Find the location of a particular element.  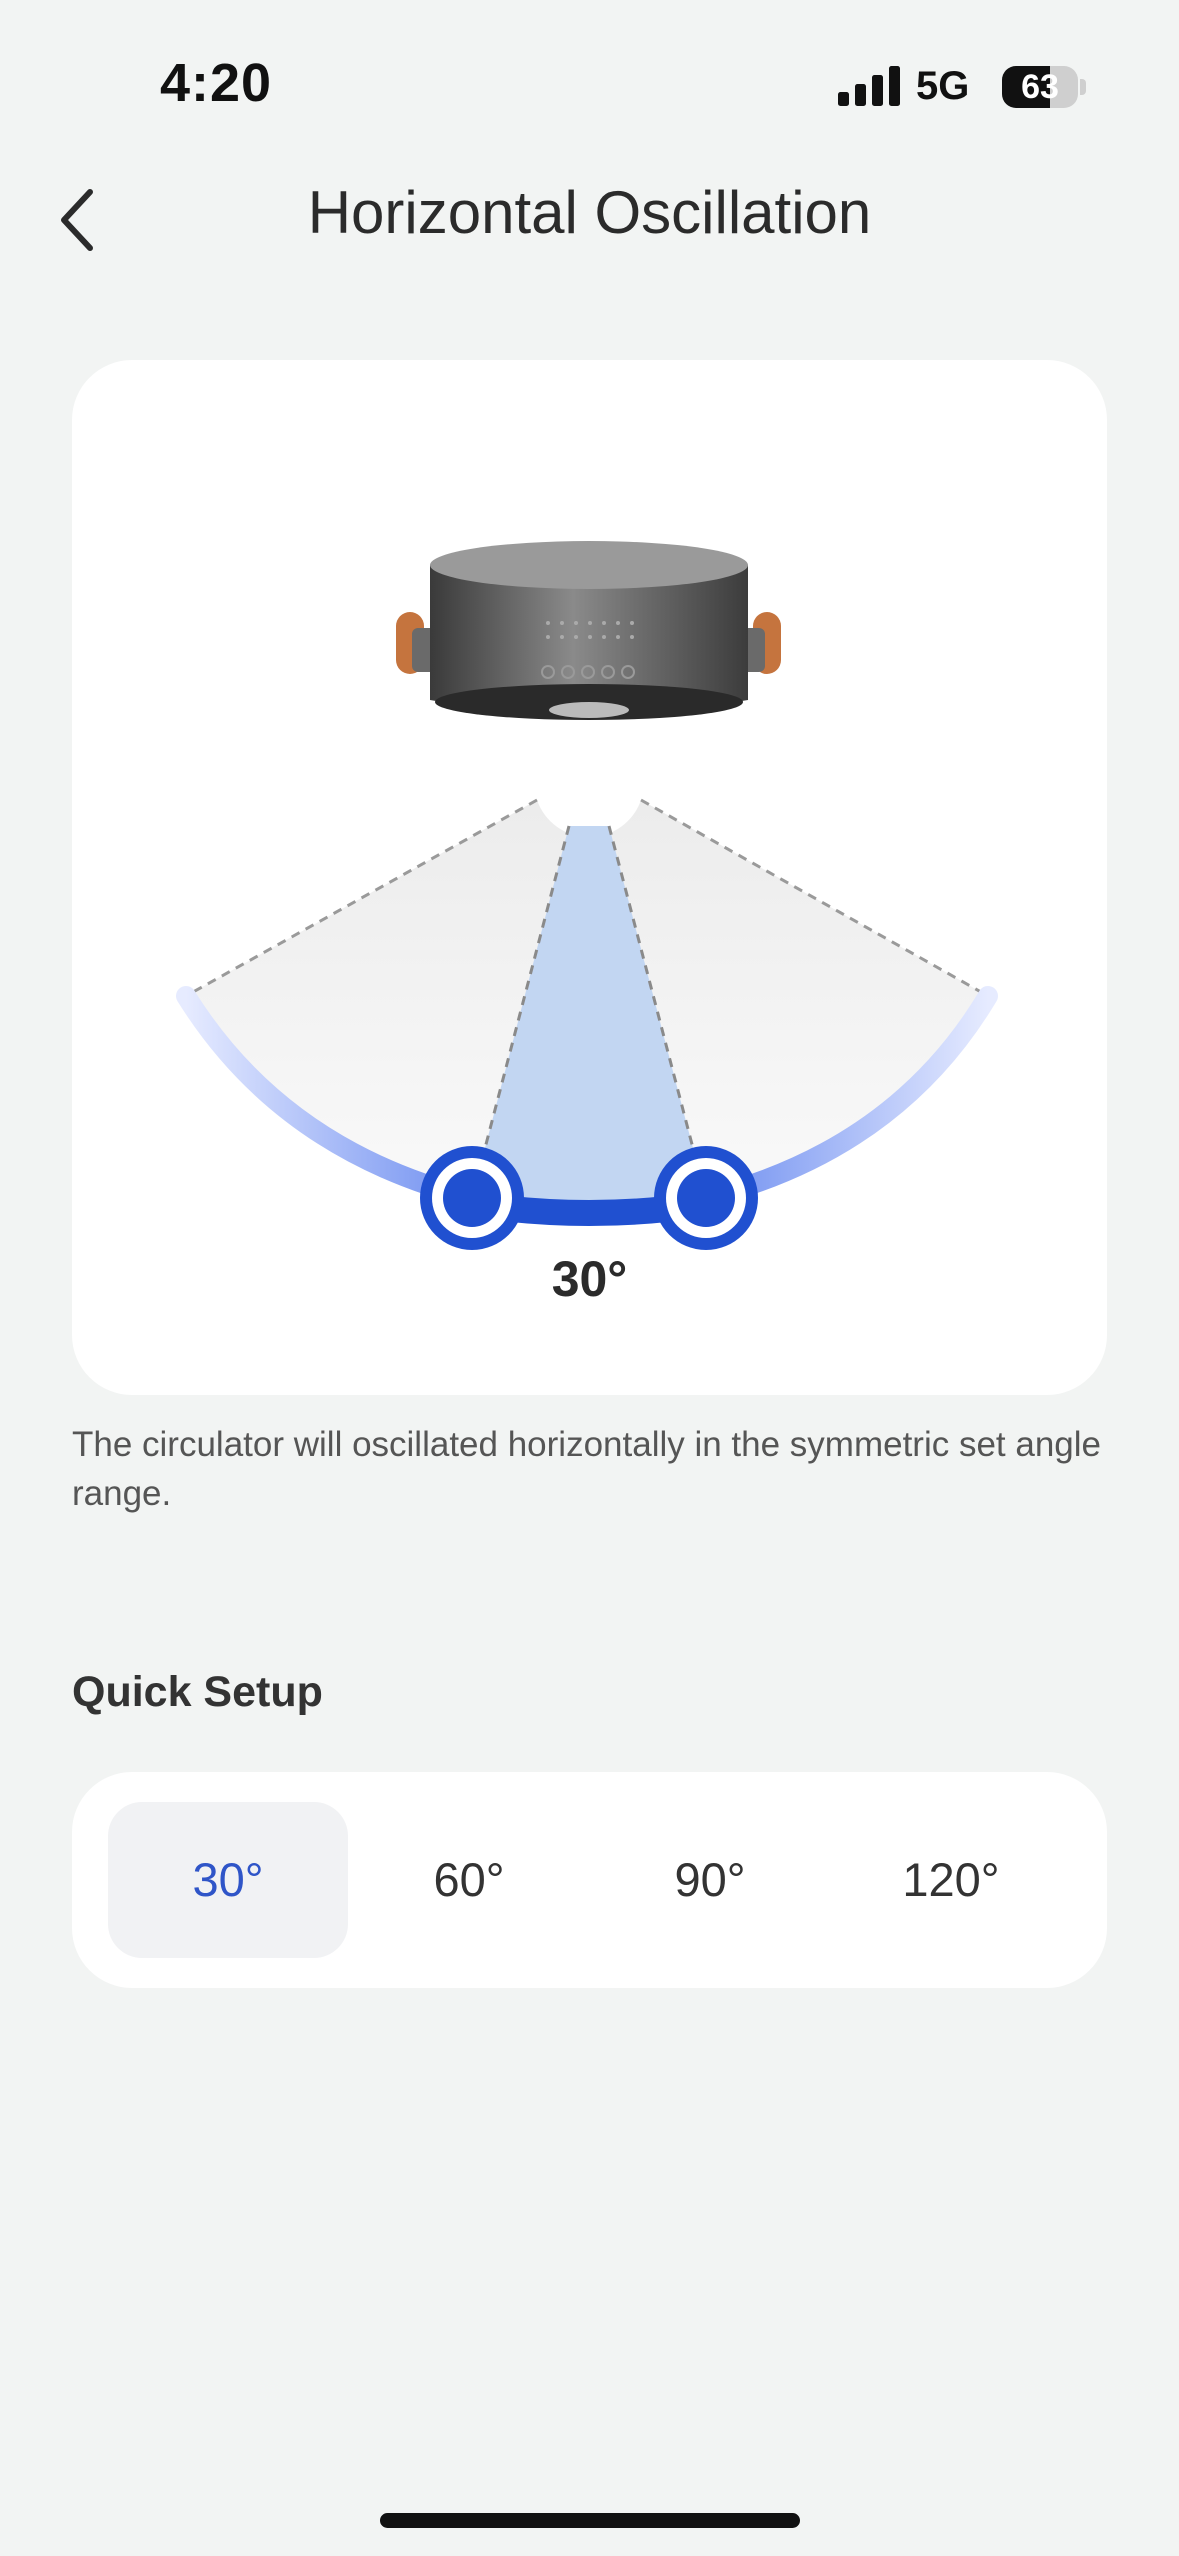

home-indicator is located at coordinates (590, 2520).